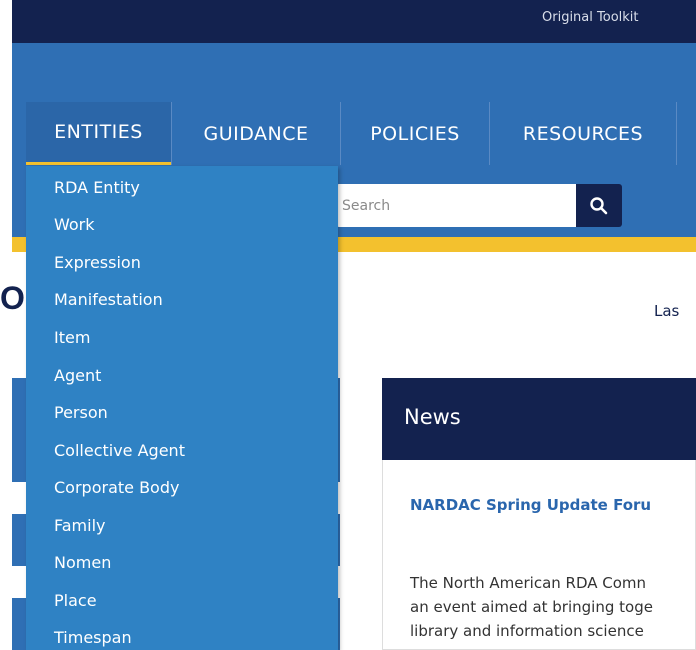 The width and height of the screenshot is (696, 650). What do you see at coordinates (75, 600) in the screenshot?
I see `menu-item-place: Place` at bounding box center [75, 600].